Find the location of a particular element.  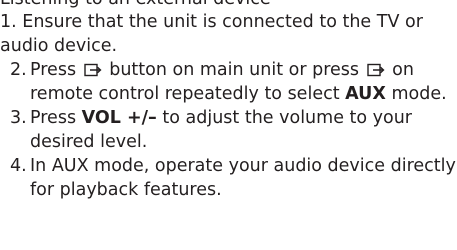

step-3-number: 3. is located at coordinates (18, 118).